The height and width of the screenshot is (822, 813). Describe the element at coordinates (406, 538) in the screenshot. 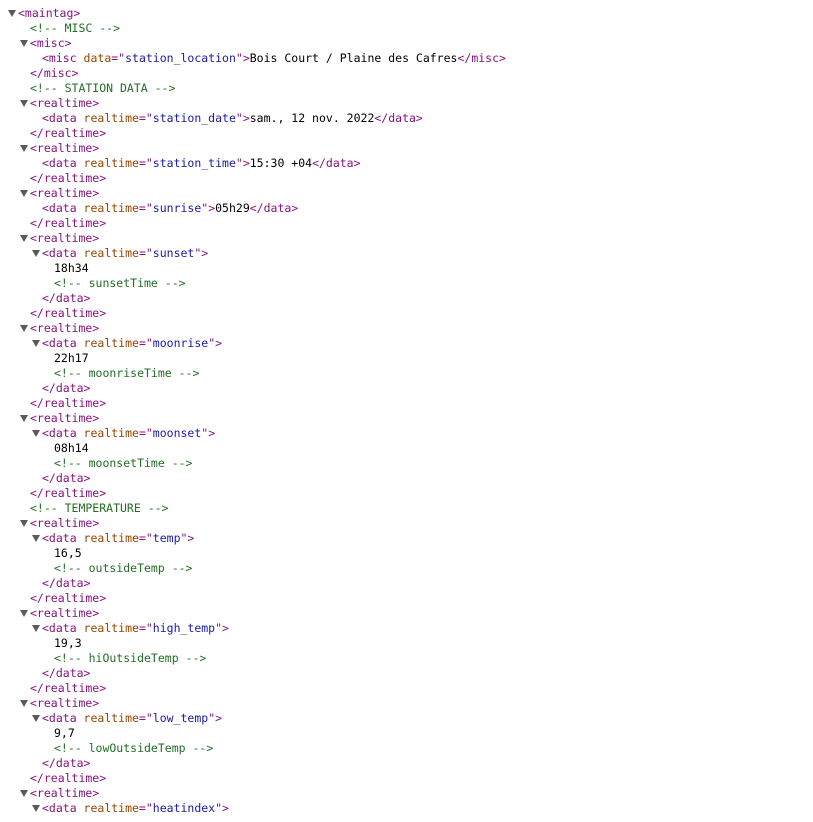

I see `xml-line: <data realtime="temp">` at that location.